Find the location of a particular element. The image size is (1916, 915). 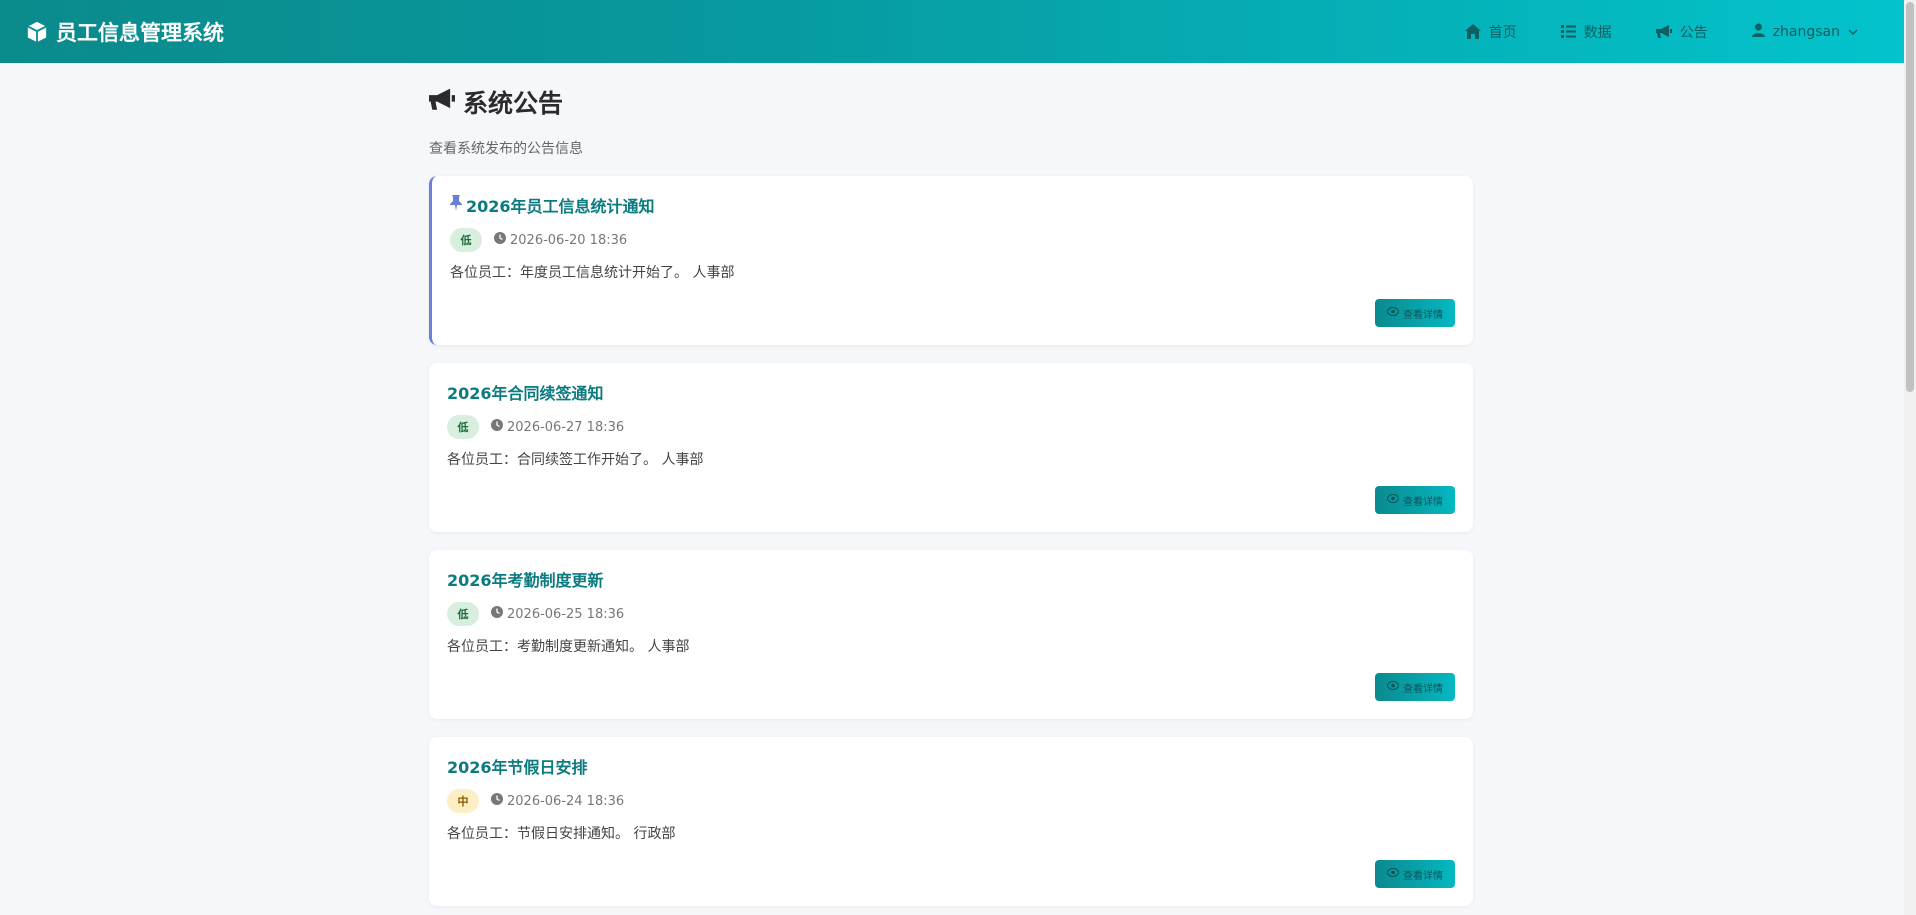

nav-home-label: 首页 is located at coordinates (1502, 32).